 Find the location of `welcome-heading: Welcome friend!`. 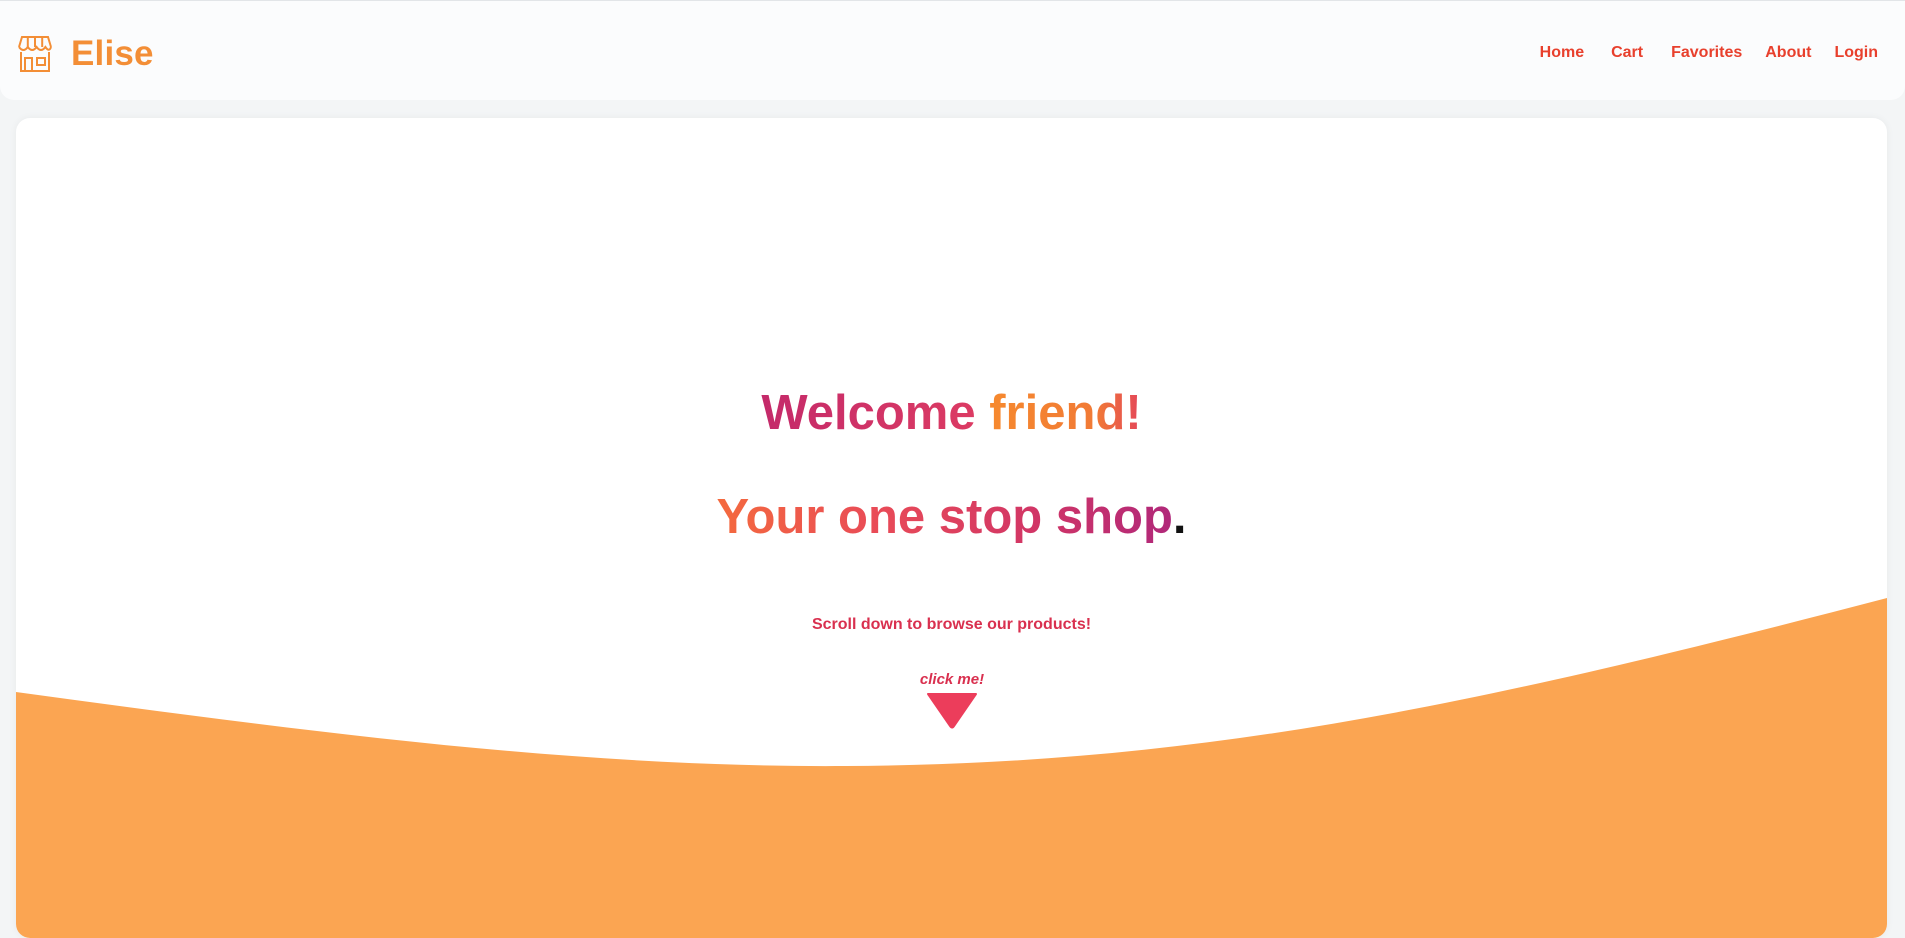

welcome-heading: Welcome friend! is located at coordinates (951, 413).